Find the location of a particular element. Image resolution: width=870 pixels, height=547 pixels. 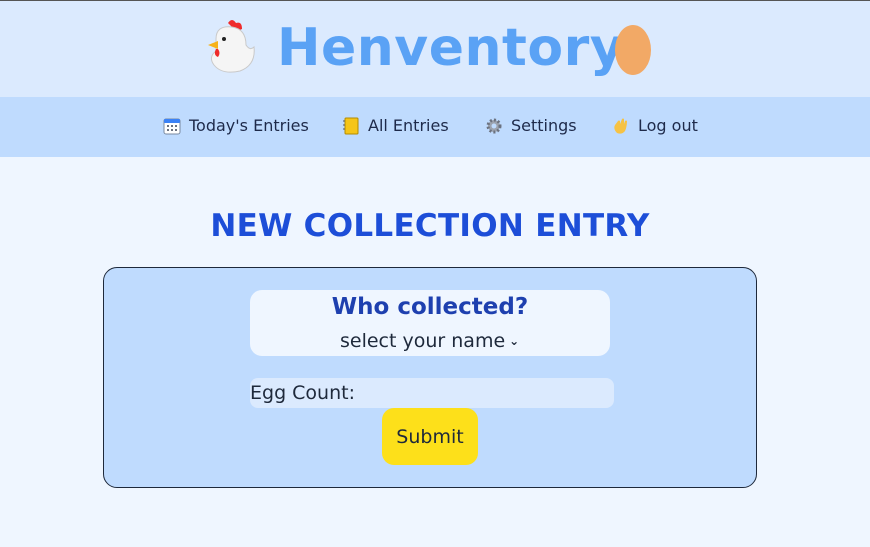

gear-icon is located at coordinates (494, 125).